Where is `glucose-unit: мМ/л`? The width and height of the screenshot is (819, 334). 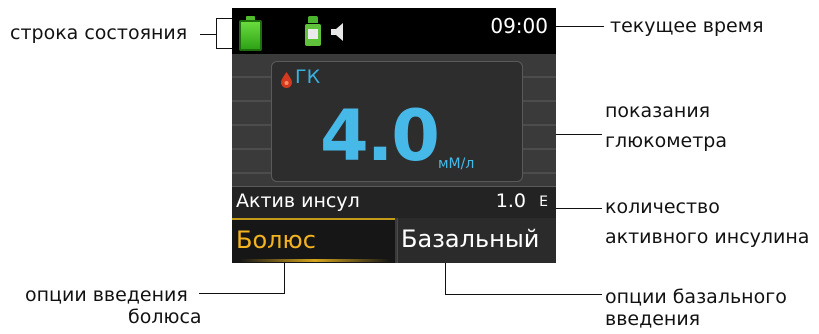
glucose-unit: мМ/л is located at coordinates (456, 164).